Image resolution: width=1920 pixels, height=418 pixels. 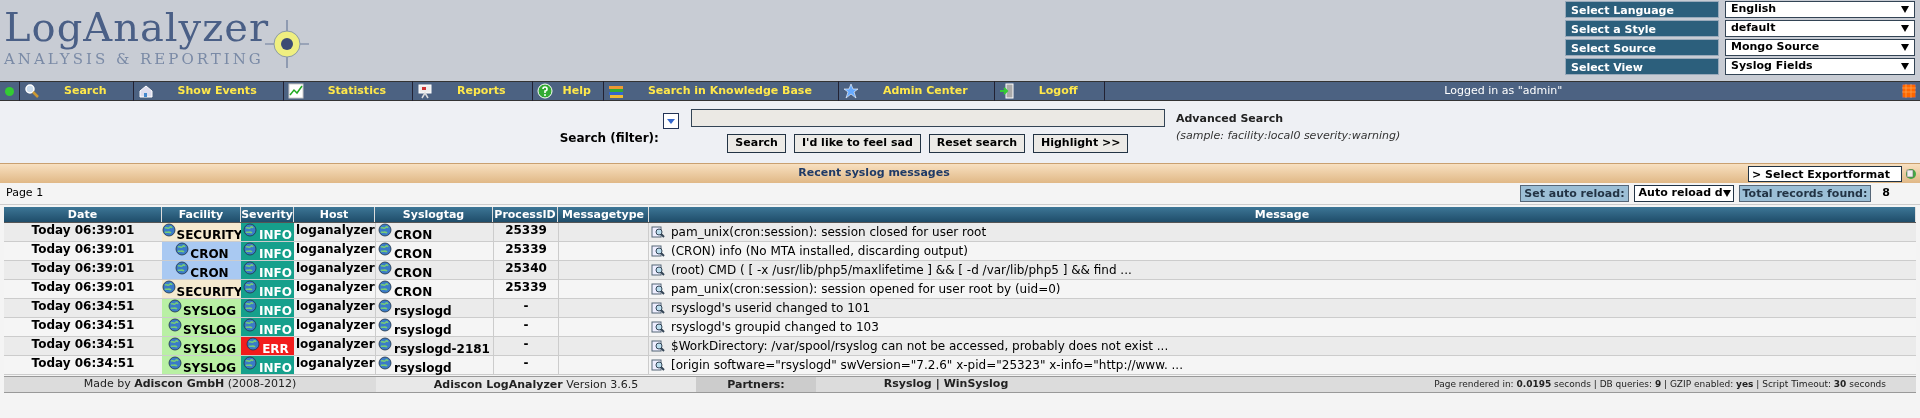 What do you see at coordinates (1081, 143) in the screenshot?
I see `search-action-button: Highlight >>` at bounding box center [1081, 143].